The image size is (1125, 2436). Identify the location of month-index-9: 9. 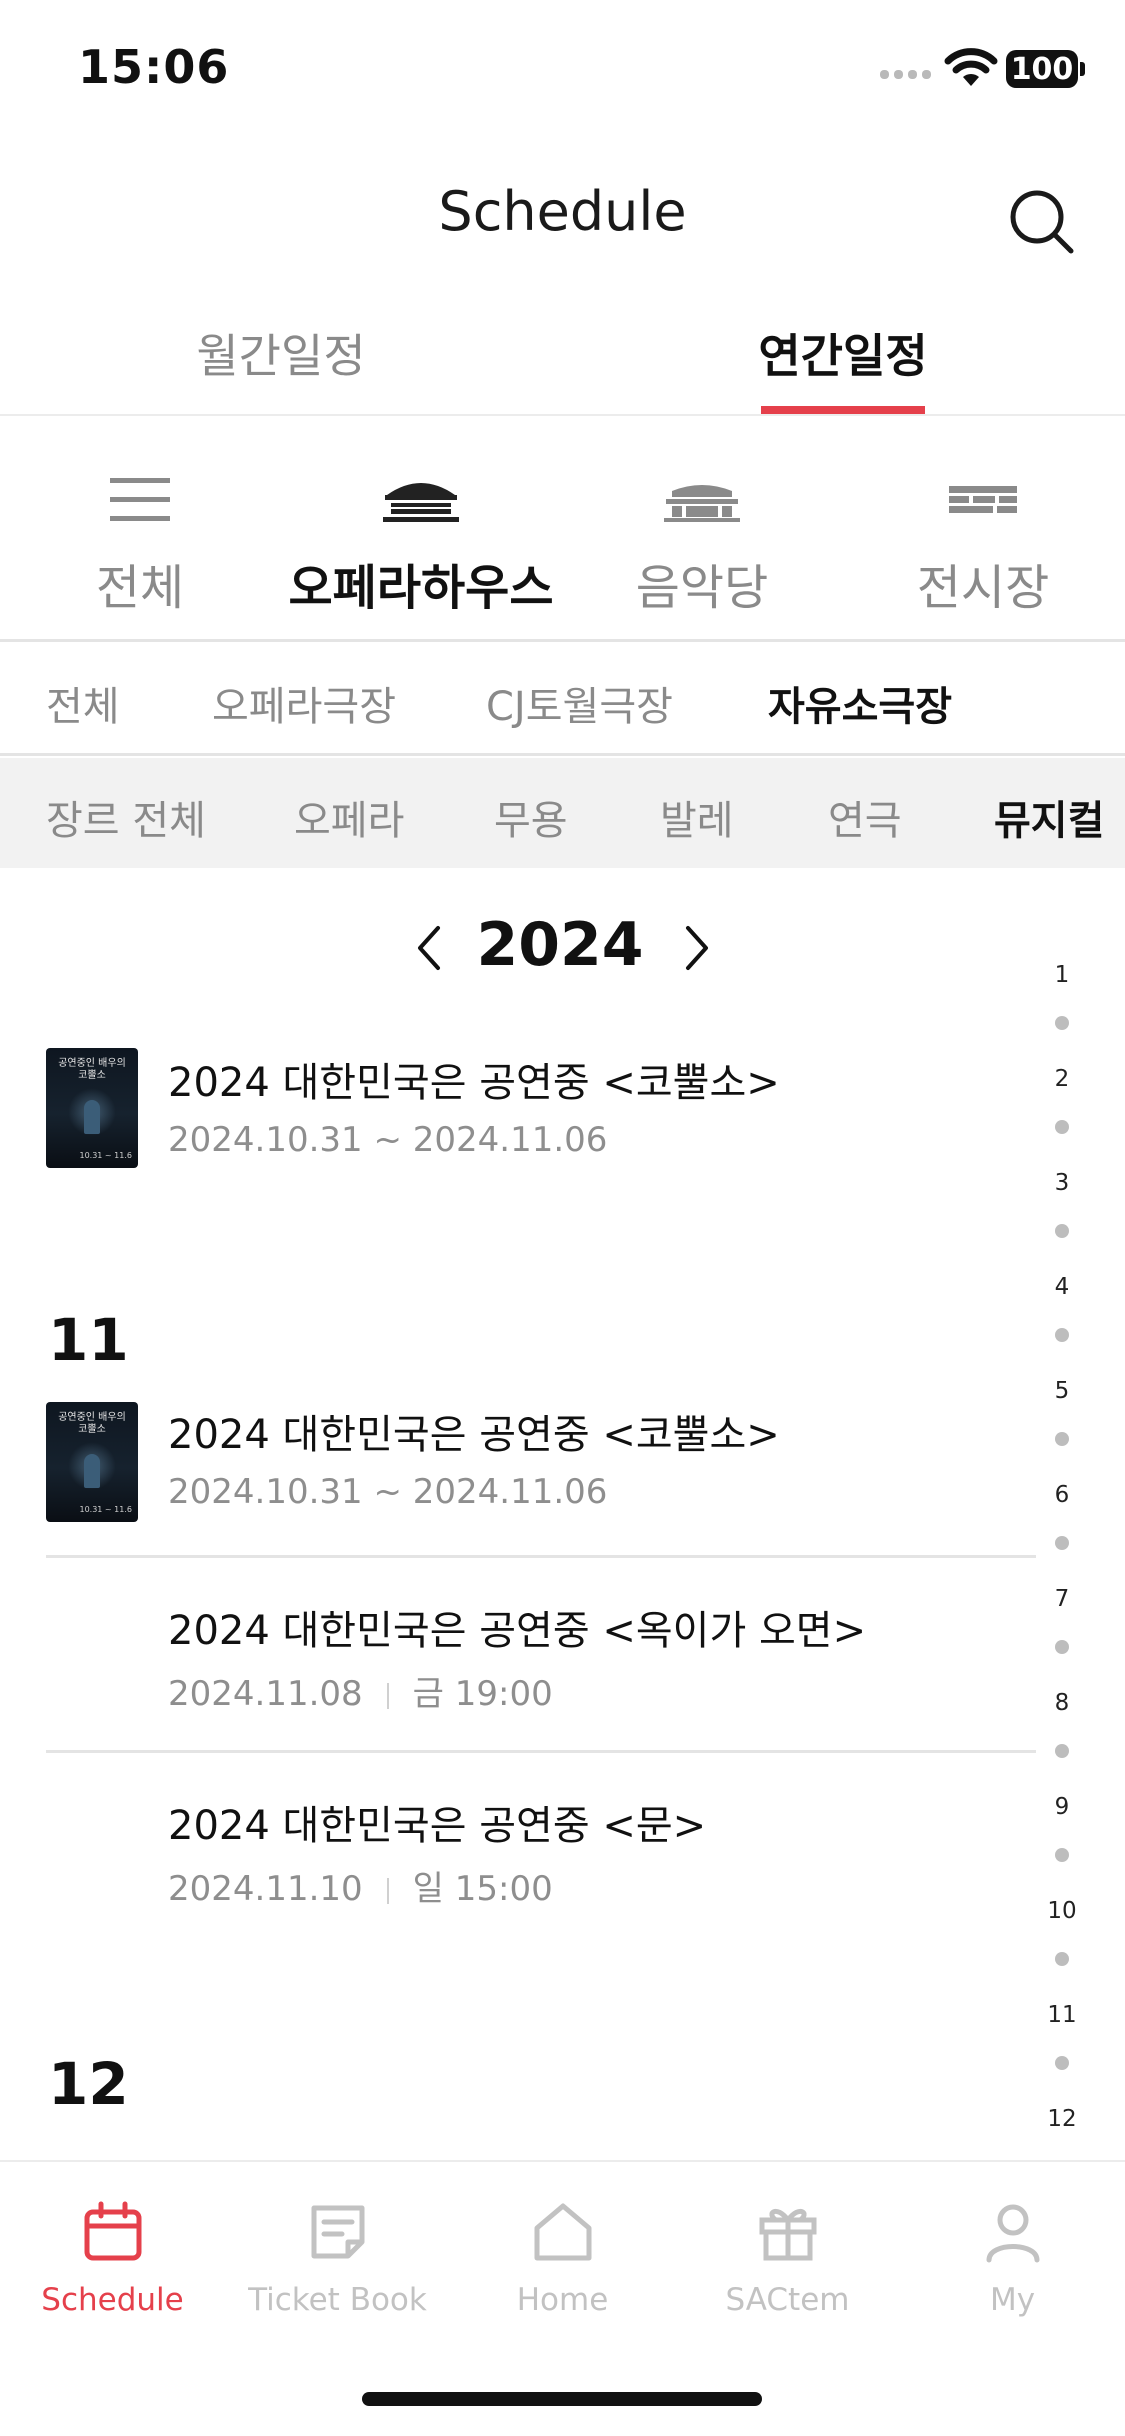
(1062, 1807).